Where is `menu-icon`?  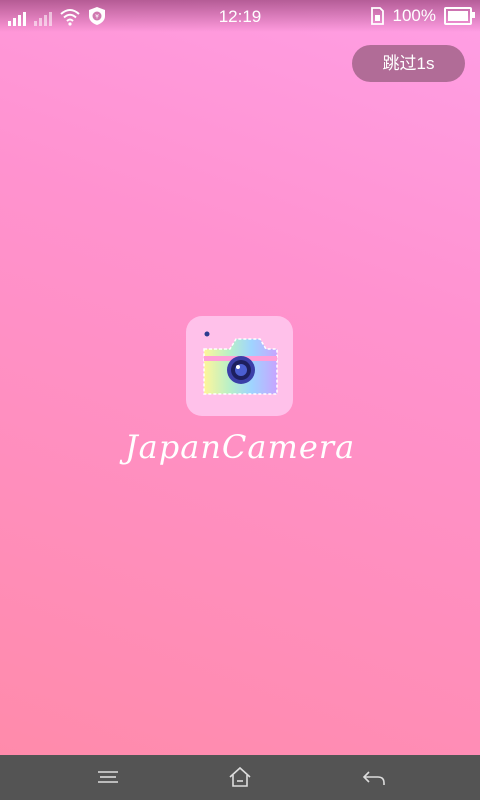
menu-icon is located at coordinates (108, 777).